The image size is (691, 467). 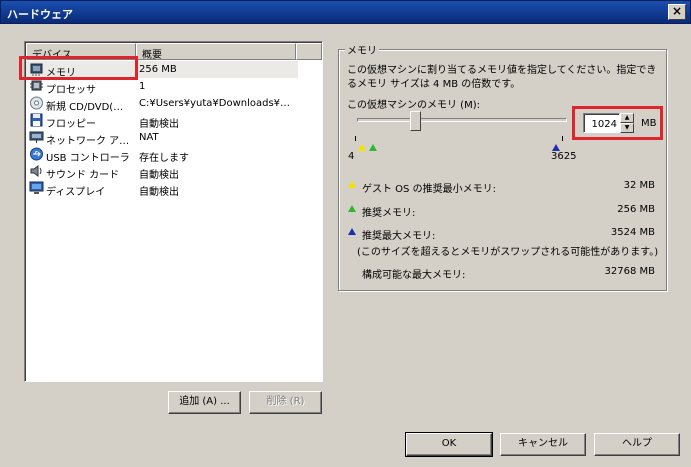 I want to click on memory-group-title: メモリ, so click(x=362, y=49).